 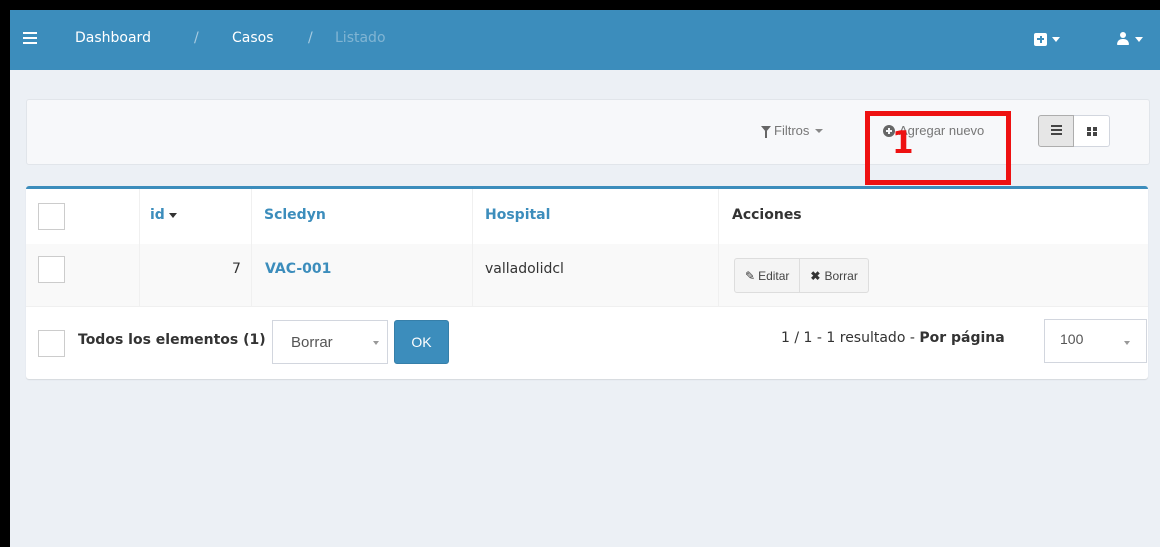 I want to click on cell-scledyn-link: VAC-001, so click(x=298, y=269).